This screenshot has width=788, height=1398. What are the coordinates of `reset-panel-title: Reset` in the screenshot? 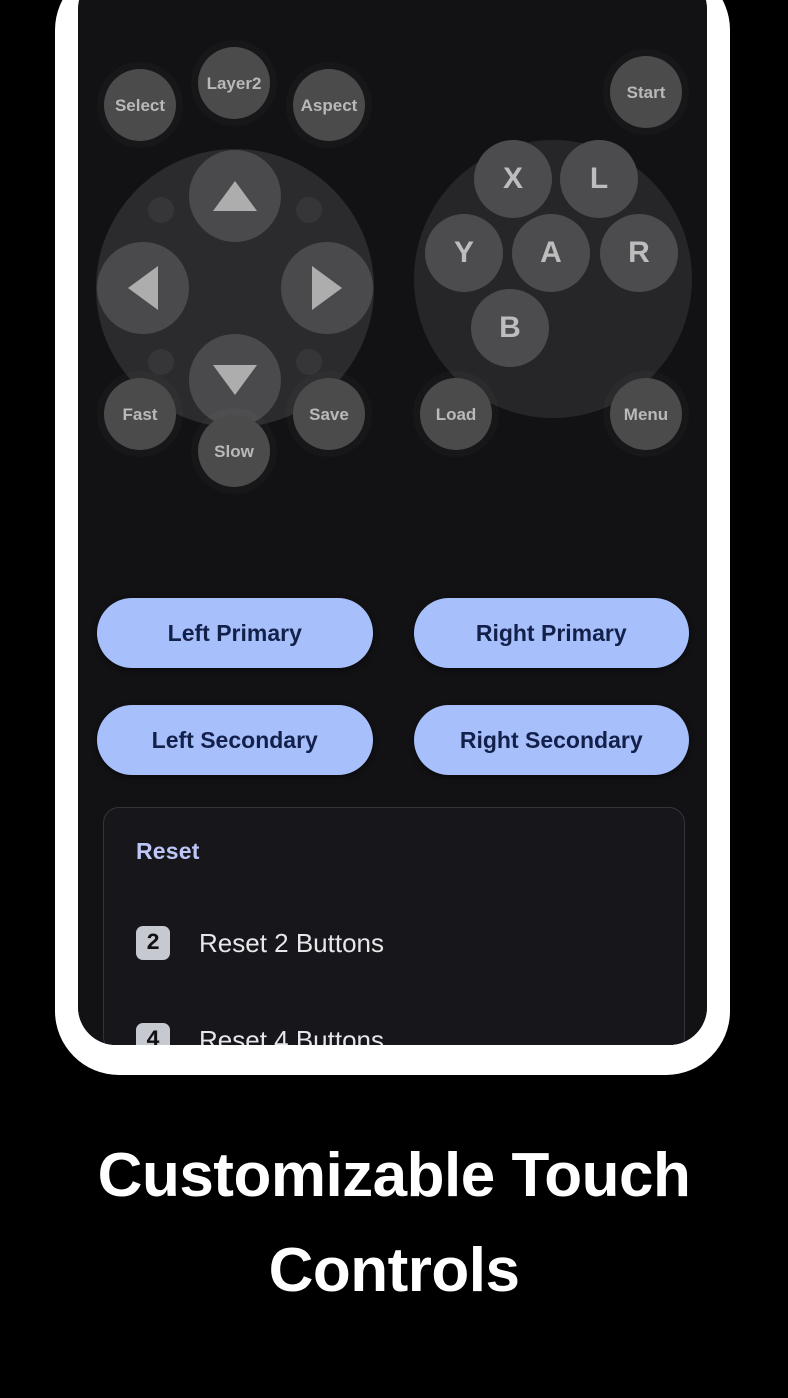 It's located at (168, 851).